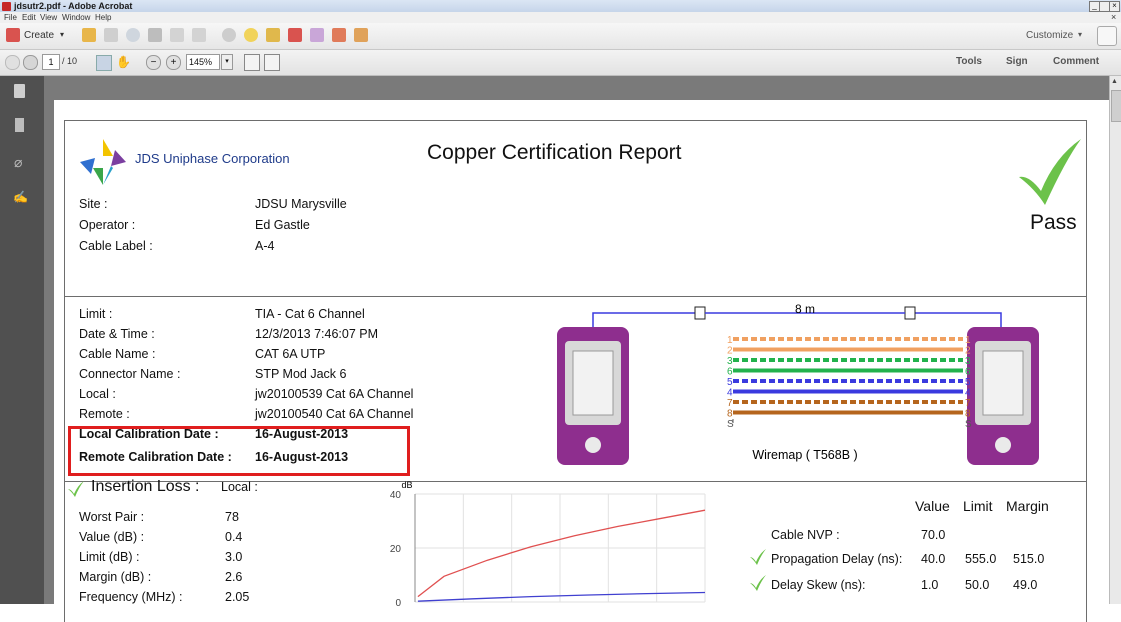 This screenshot has width=1121, height=622. I want to click on il-value-label: Value (dB) :, so click(112, 537).